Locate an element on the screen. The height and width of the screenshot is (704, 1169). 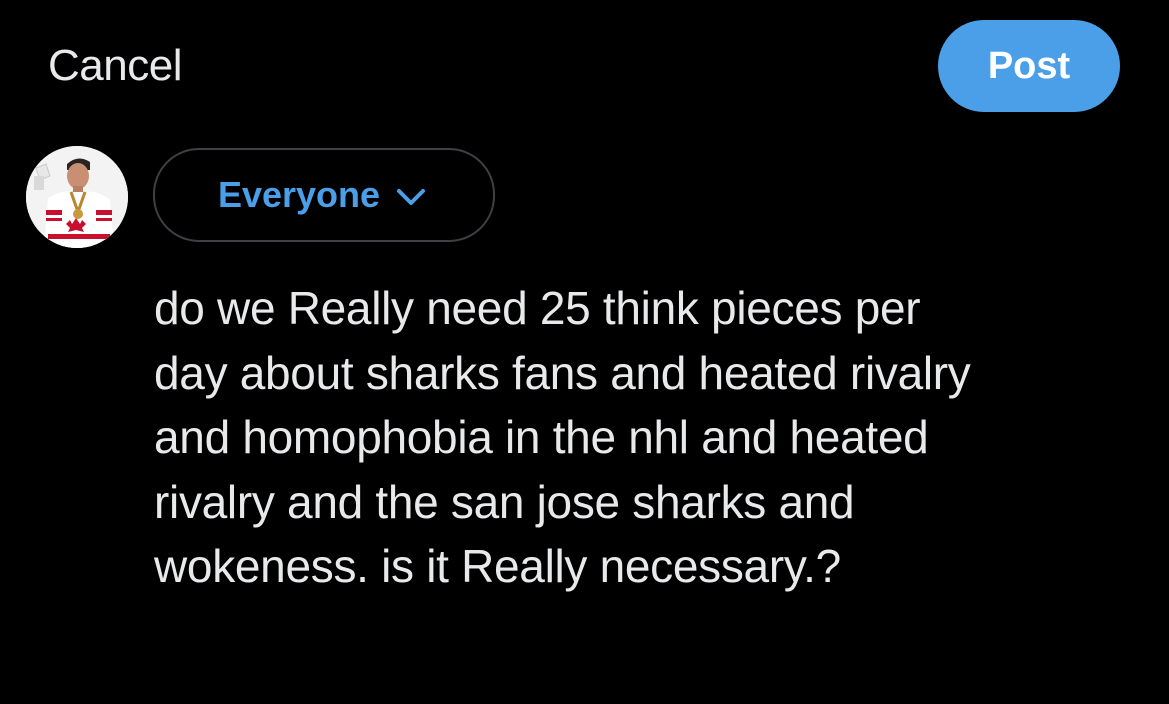
audience-selector: Everyone is located at coordinates (324, 195).